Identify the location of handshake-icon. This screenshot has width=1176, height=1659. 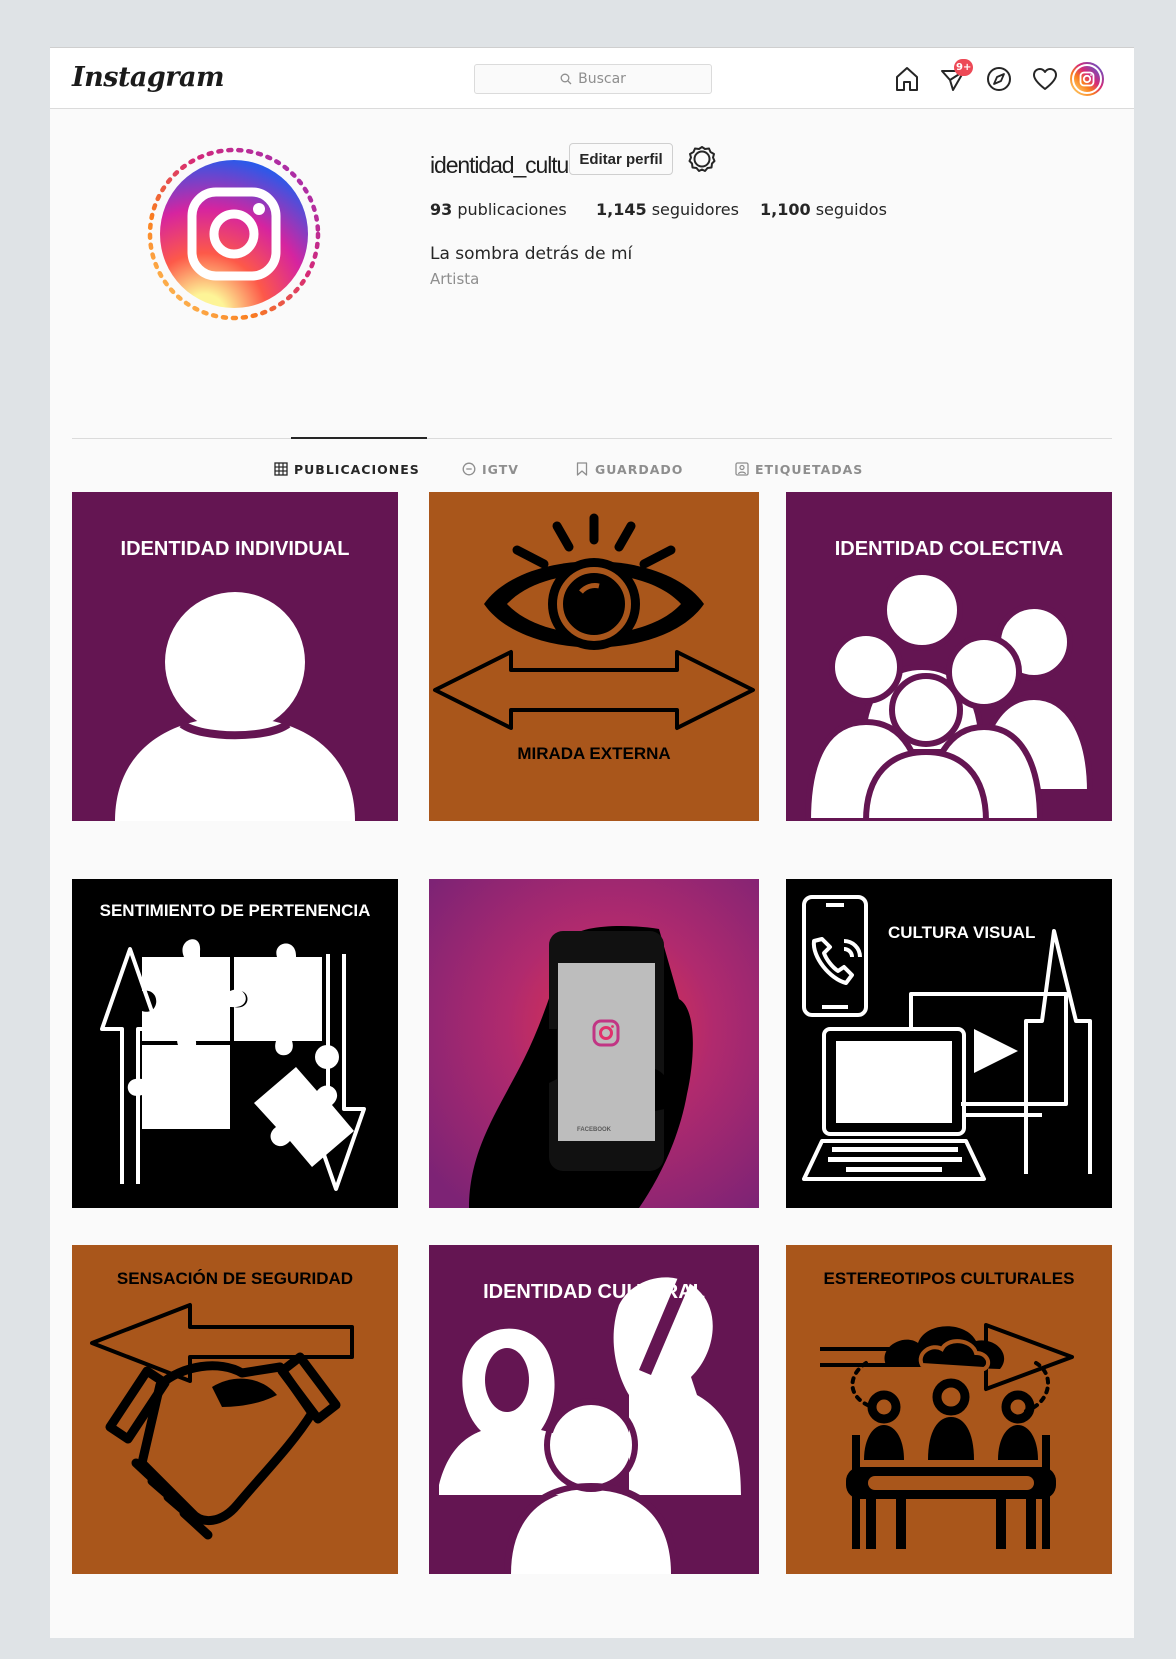
(235, 1409).